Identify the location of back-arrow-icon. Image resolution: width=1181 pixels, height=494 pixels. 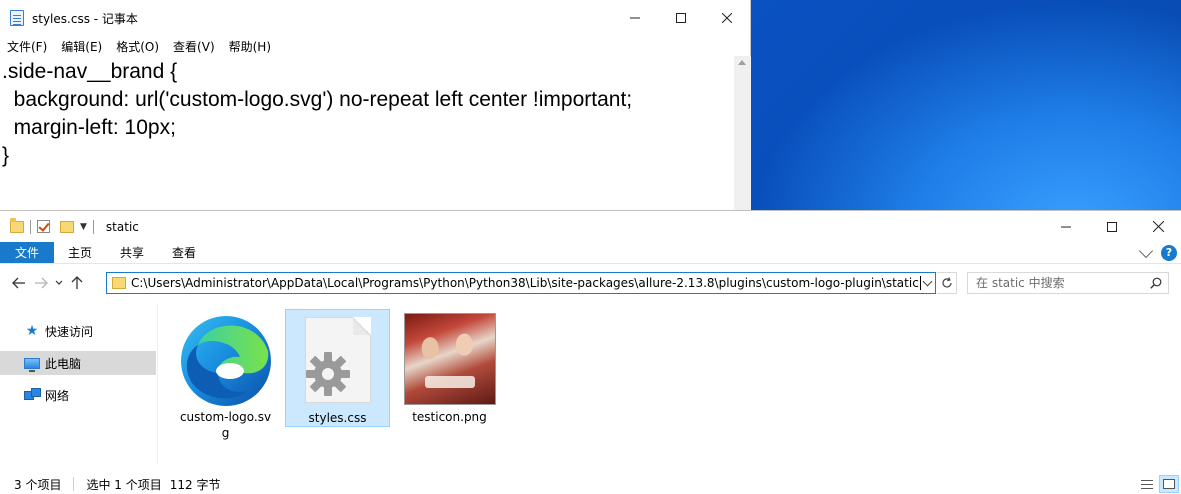
(18, 283).